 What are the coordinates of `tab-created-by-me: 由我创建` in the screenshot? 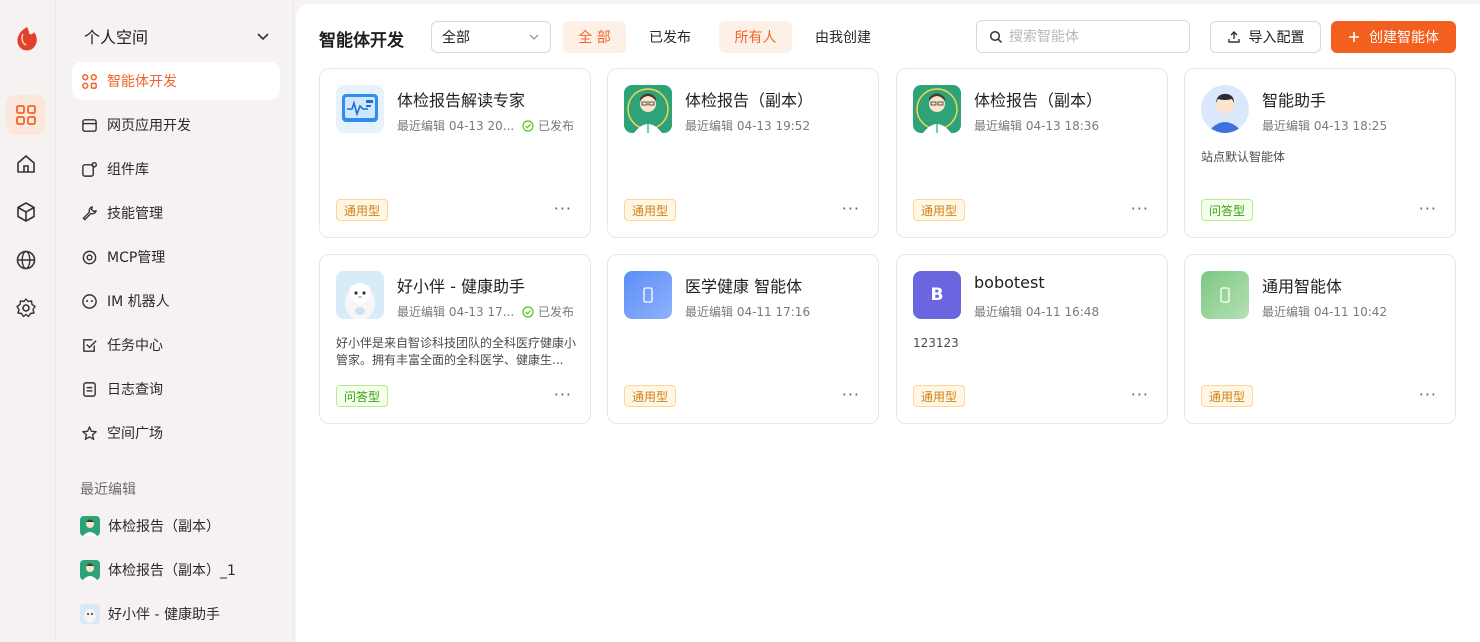 It's located at (843, 37).